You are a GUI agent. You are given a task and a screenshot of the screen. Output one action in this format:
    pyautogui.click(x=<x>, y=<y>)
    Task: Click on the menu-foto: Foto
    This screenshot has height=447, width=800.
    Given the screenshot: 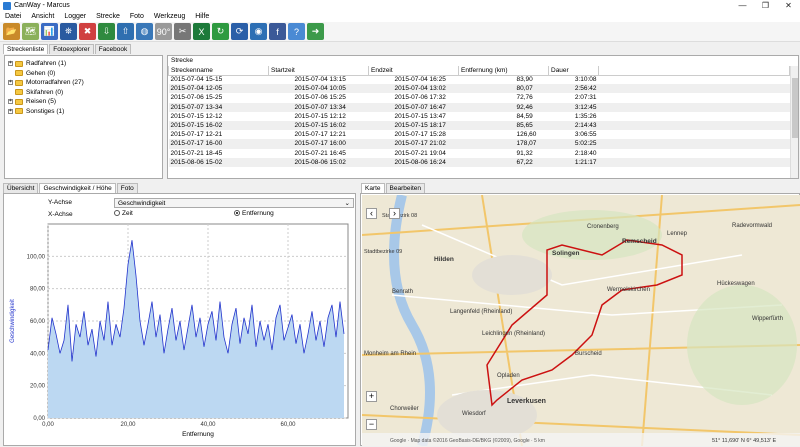 What is the action you would take?
    pyautogui.click(x=137, y=16)
    